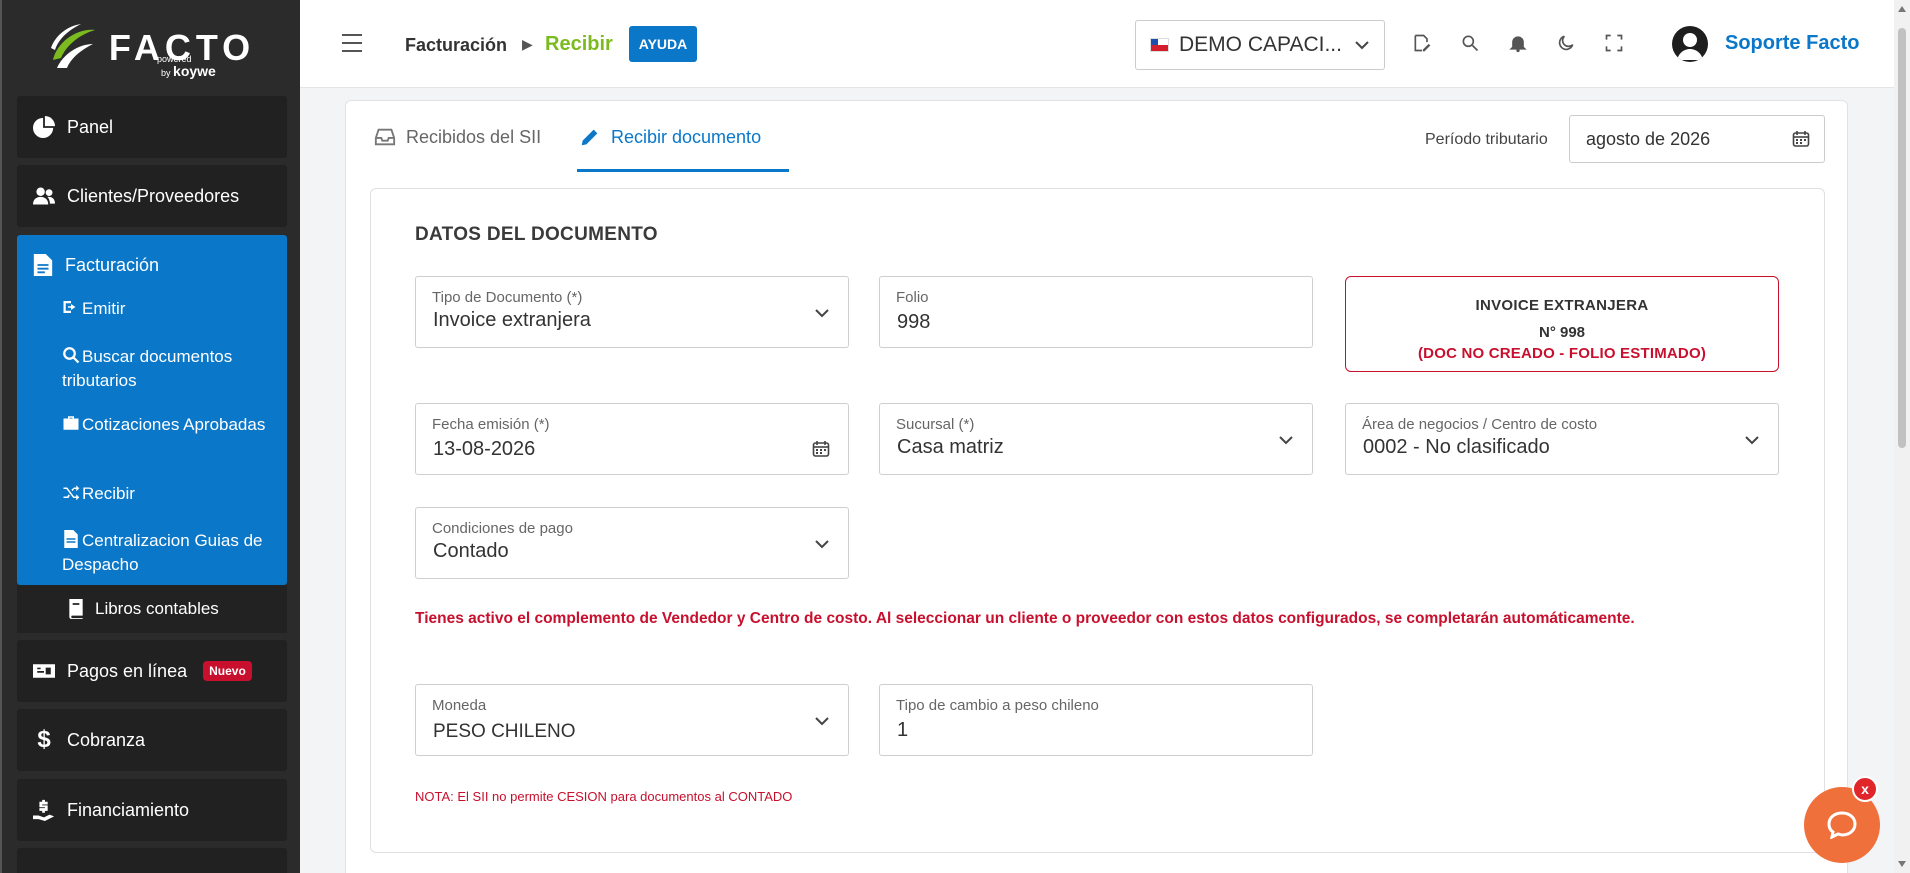  I want to click on field-value: 998, so click(914, 322).